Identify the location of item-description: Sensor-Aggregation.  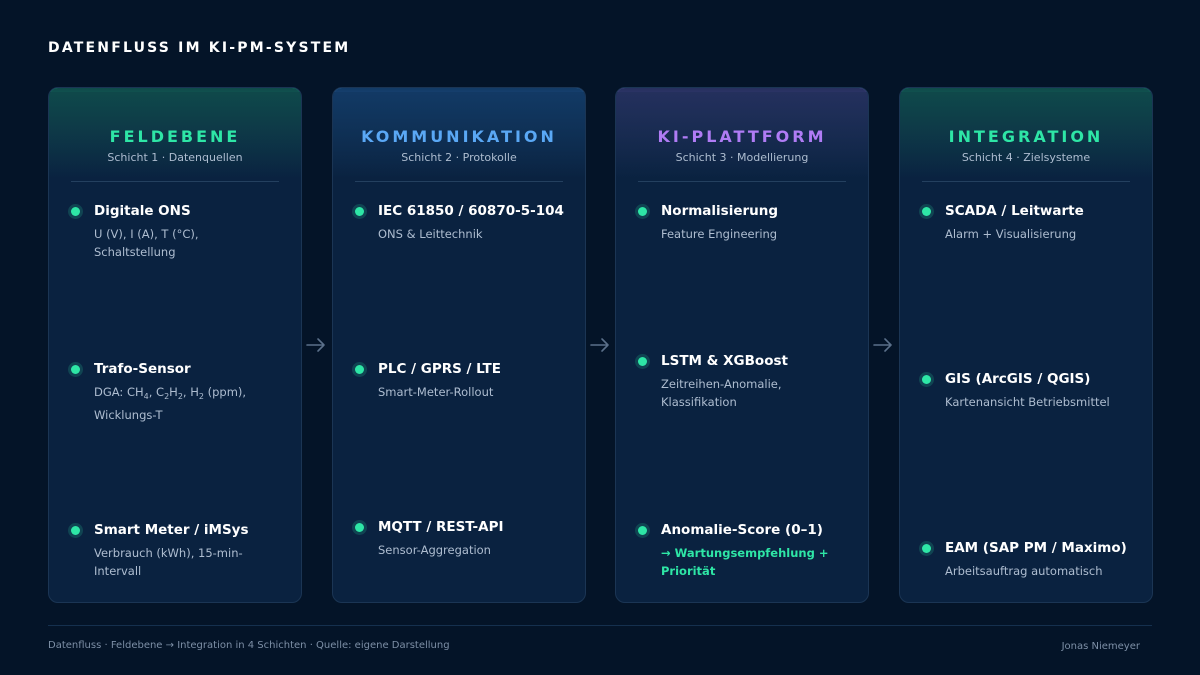
(434, 550).